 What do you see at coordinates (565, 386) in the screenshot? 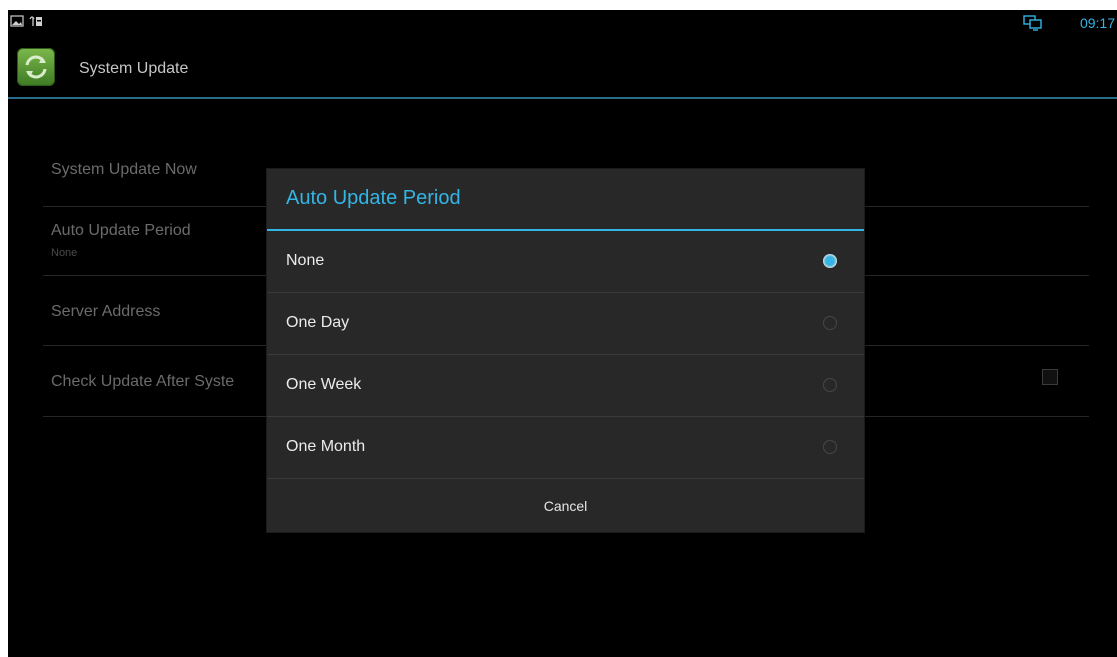
I see `option-one-week: One Week` at bounding box center [565, 386].